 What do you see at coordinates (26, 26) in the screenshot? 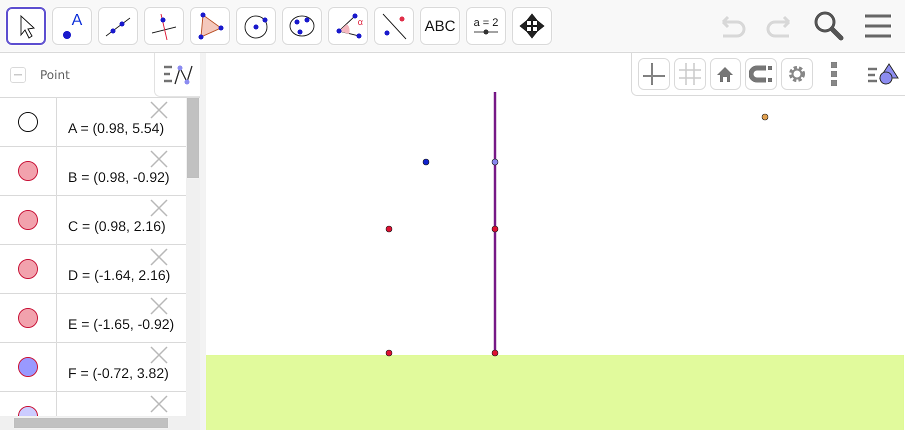
I see `move-tool-button` at bounding box center [26, 26].